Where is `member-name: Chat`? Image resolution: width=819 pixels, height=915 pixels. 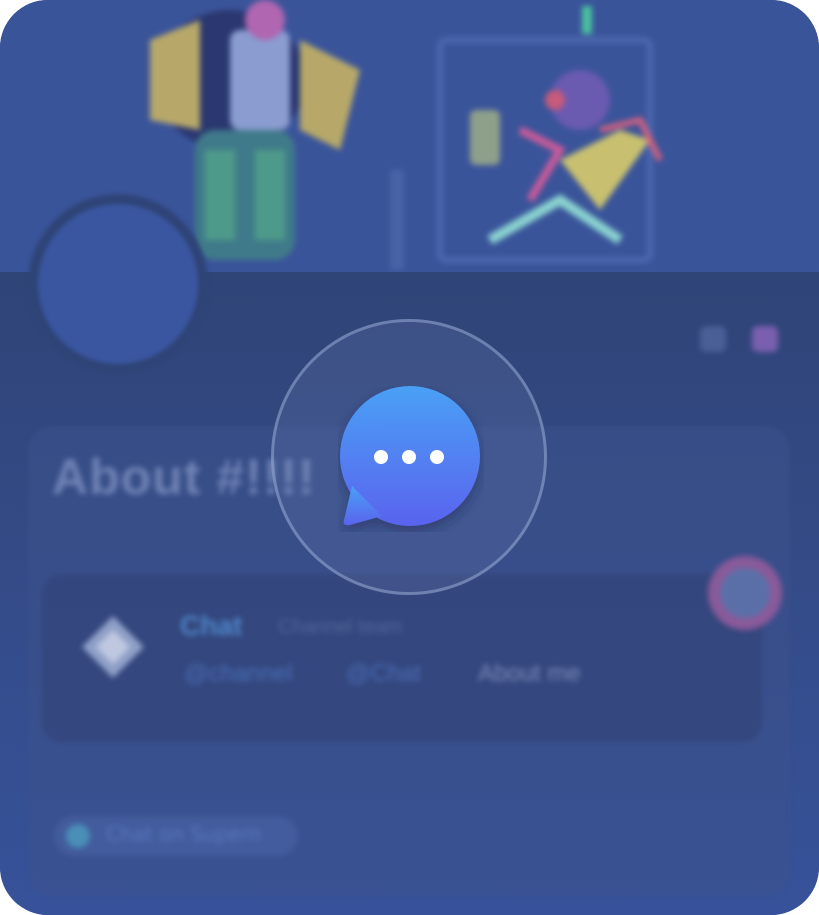 member-name: Chat is located at coordinates (211, 626).